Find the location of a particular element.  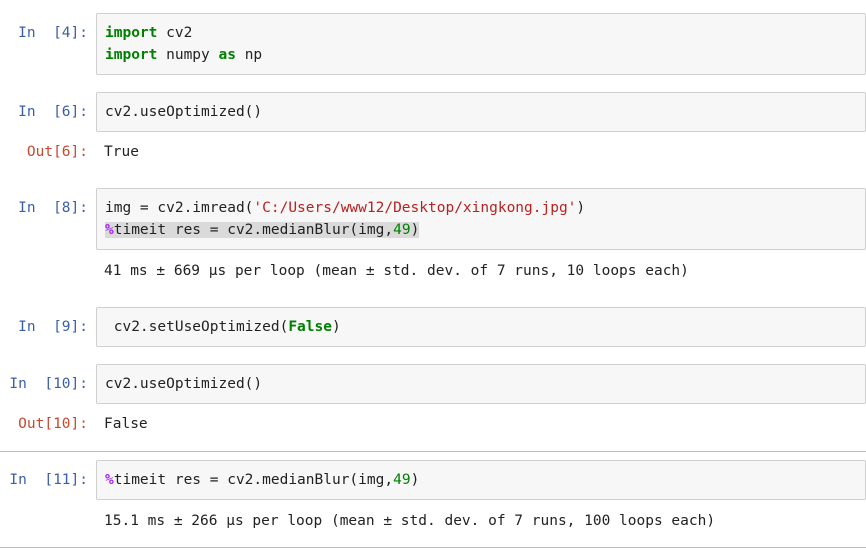

keyword: as is located at coordinates (227, 55).